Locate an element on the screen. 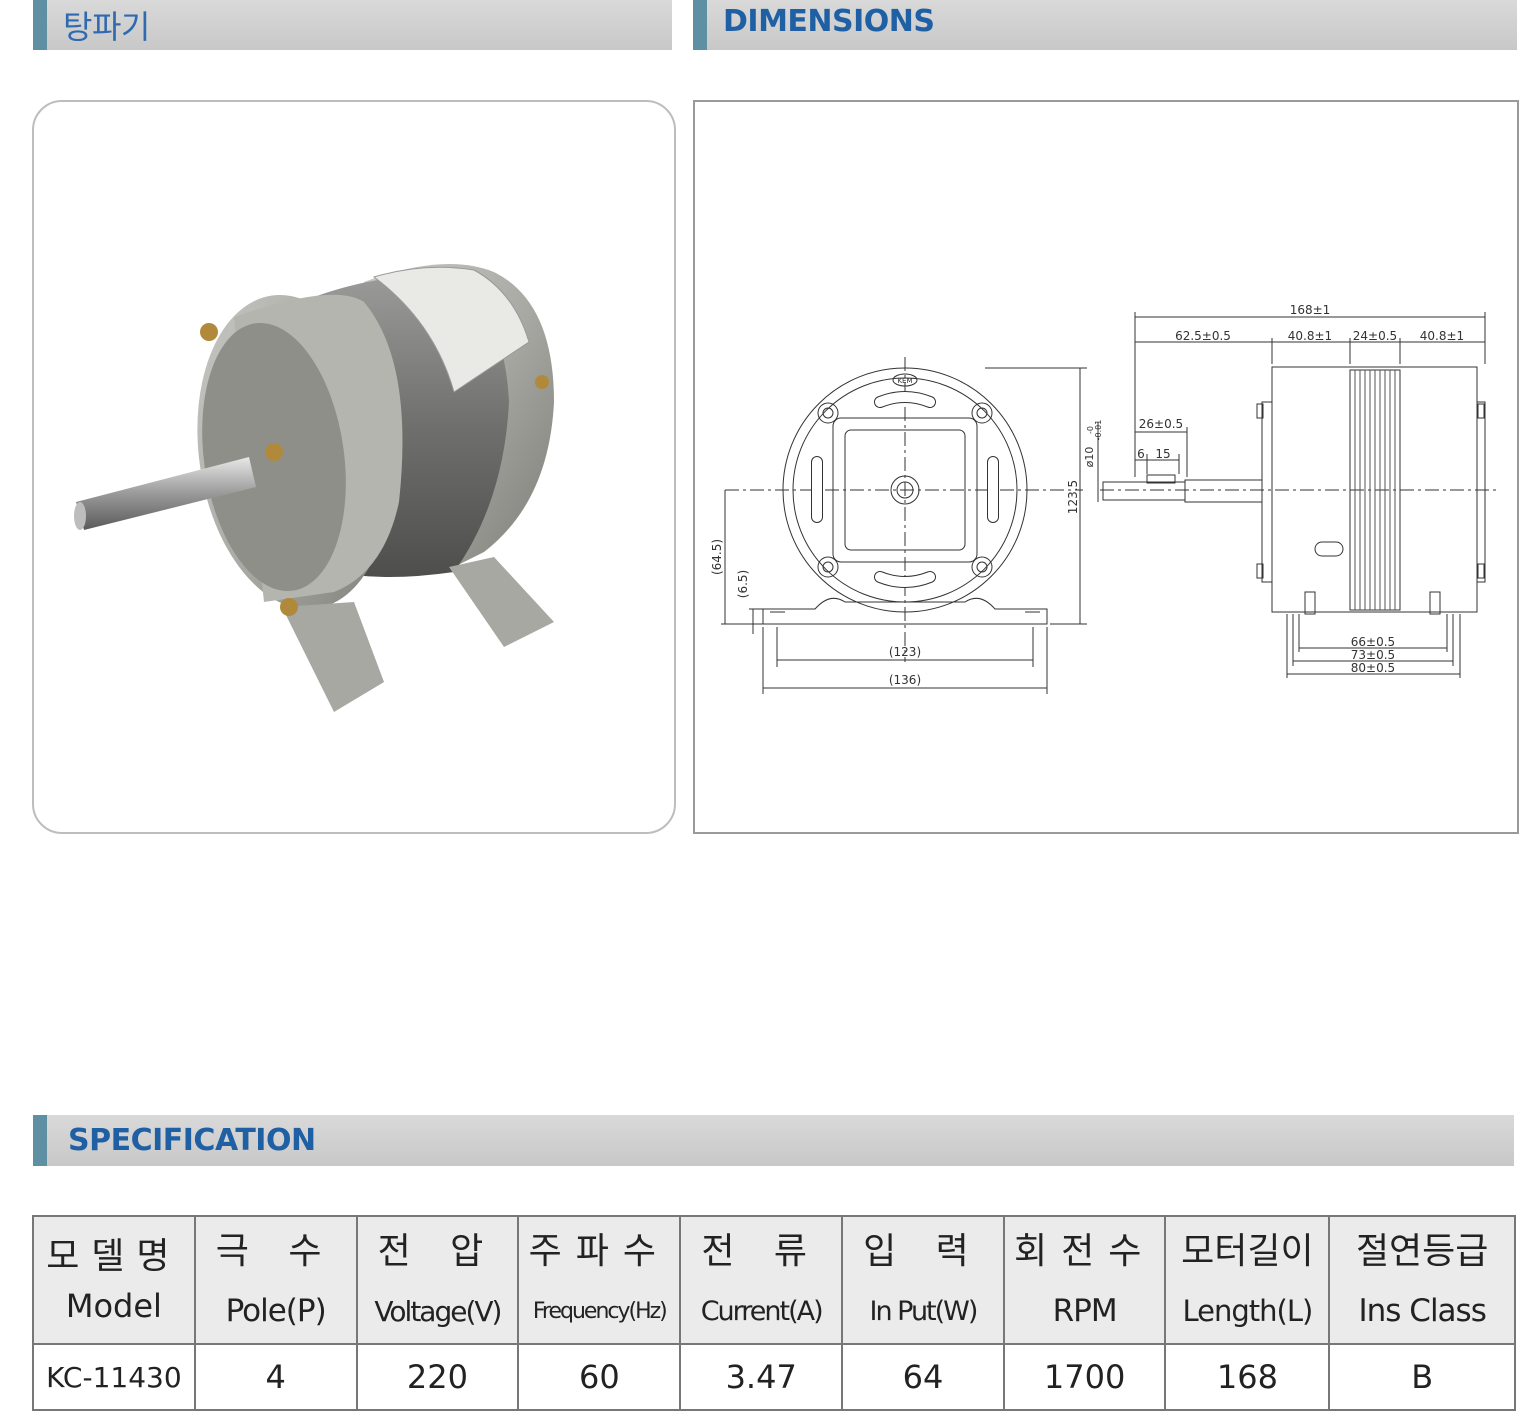 The height and width of the screenshot is (1417, 1531). dim-40-8-a: 40.8±1 is located at coordinates (1310, 336).